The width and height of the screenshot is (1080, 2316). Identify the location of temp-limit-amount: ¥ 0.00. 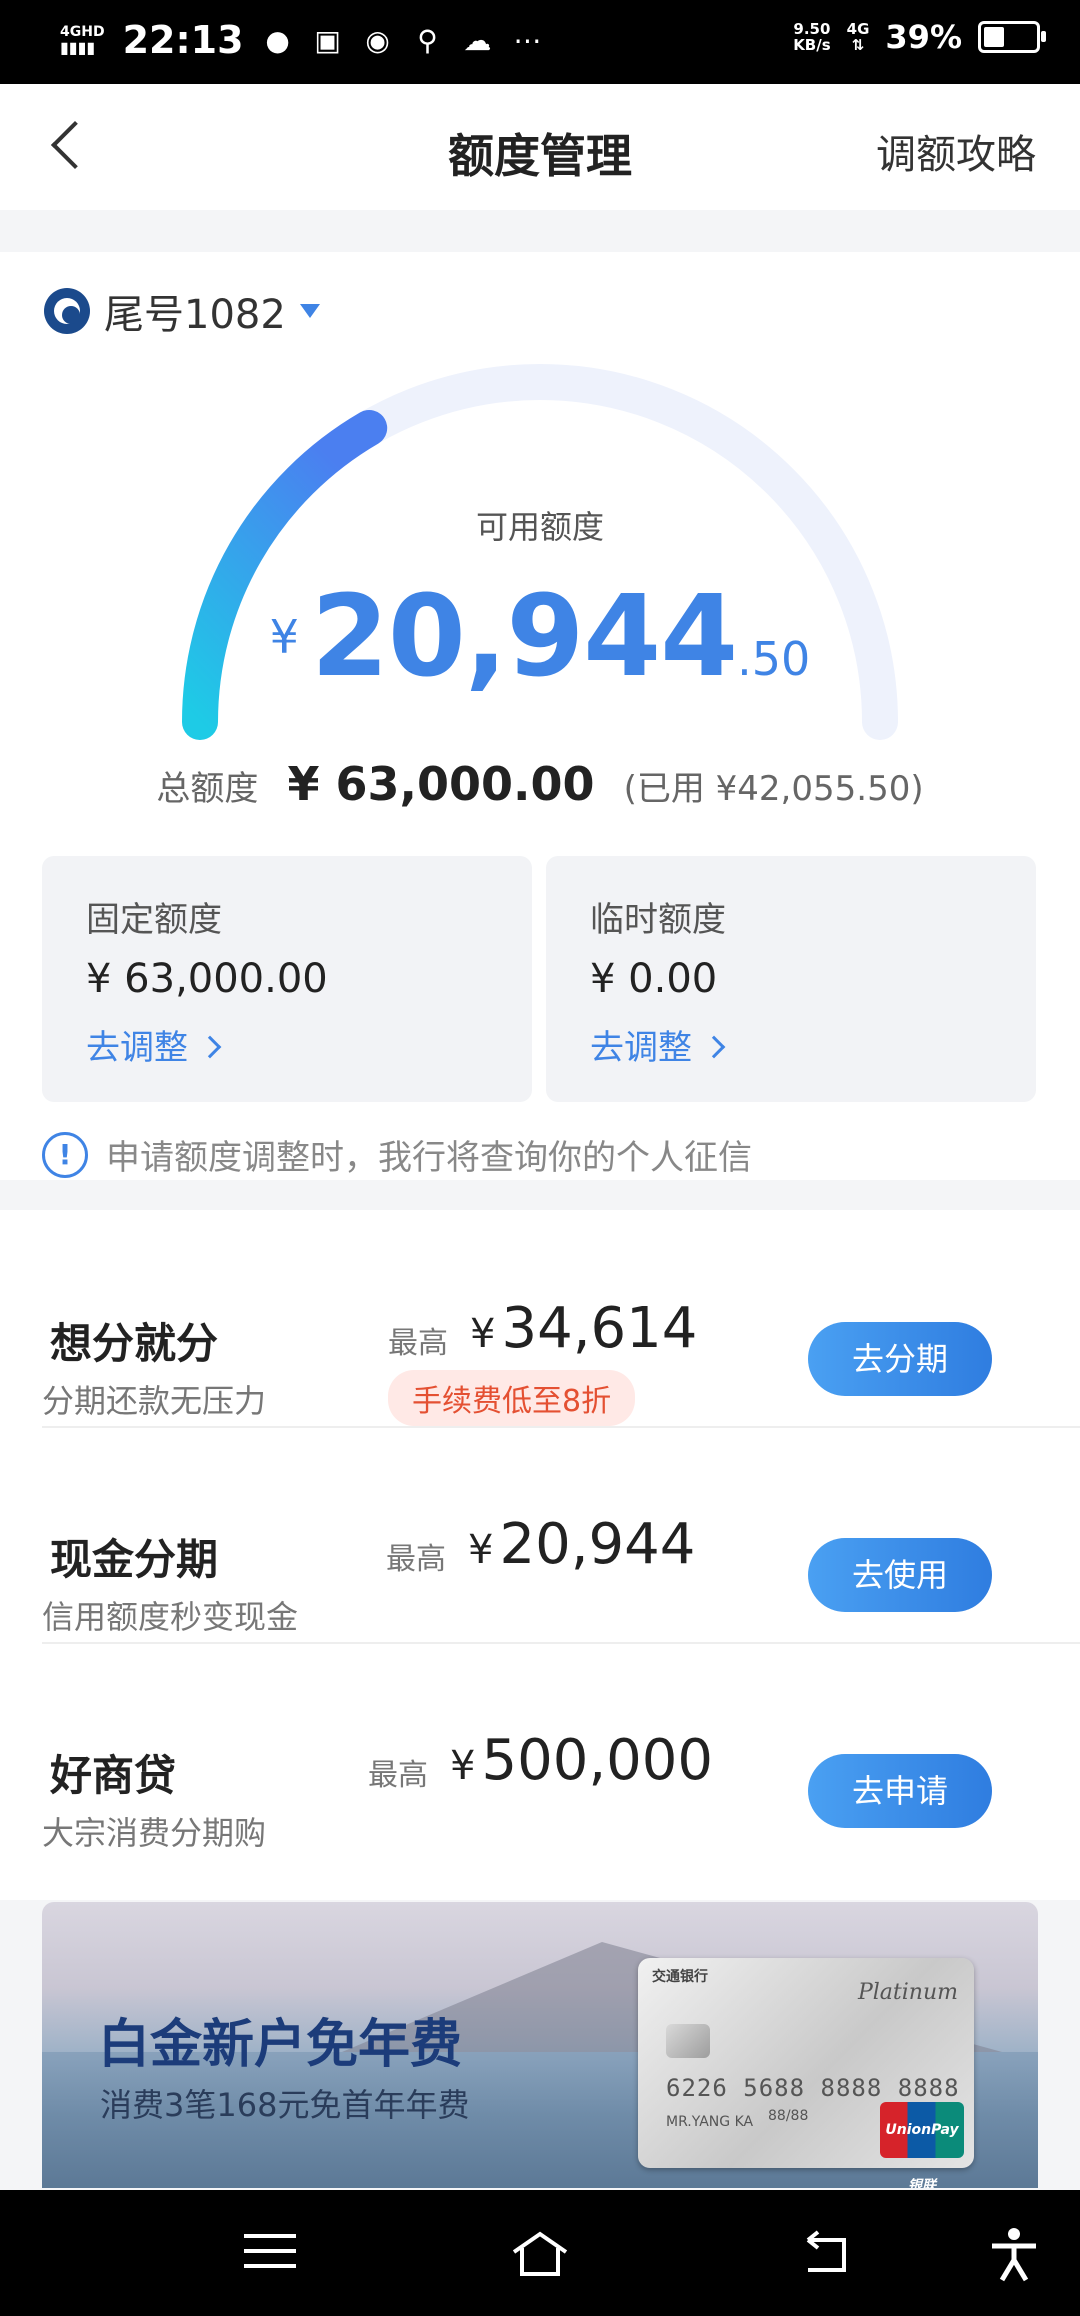
(654, 979).